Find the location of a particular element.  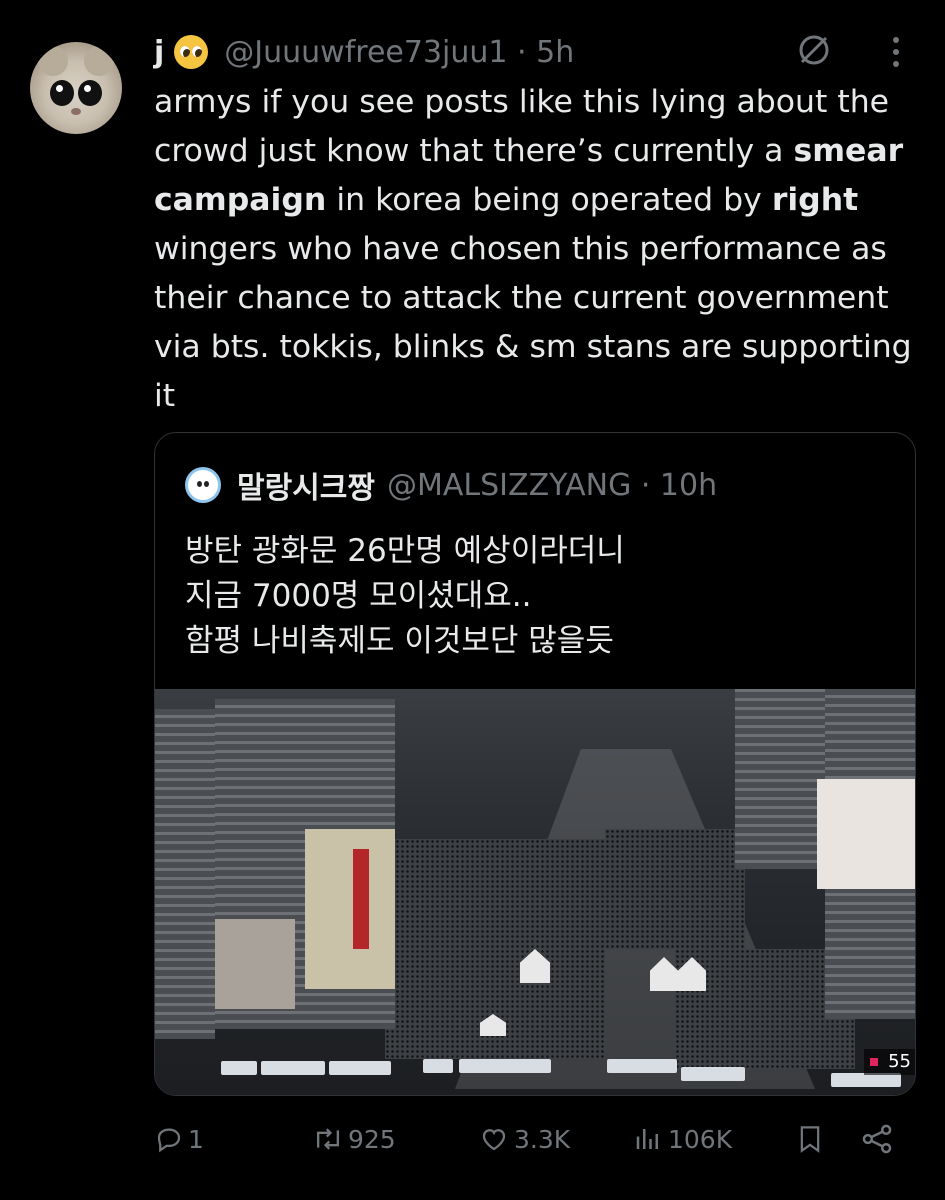

photo-crowd is located at coordinates (675, 889).